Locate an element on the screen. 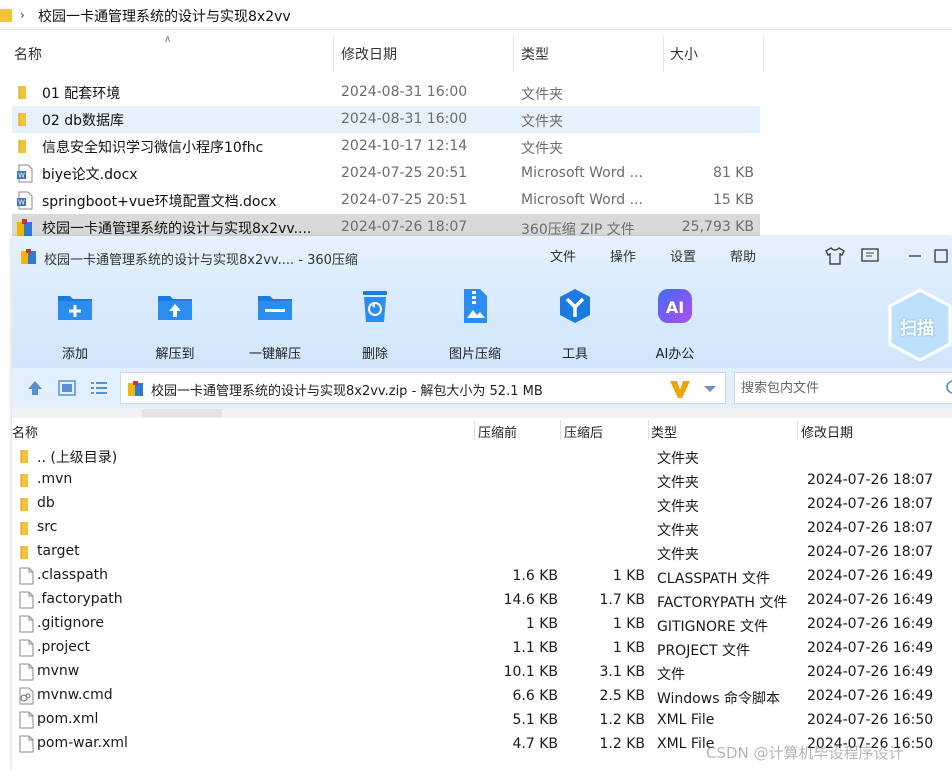  chevron-right-icon: › is located at coordinates (22, 15).